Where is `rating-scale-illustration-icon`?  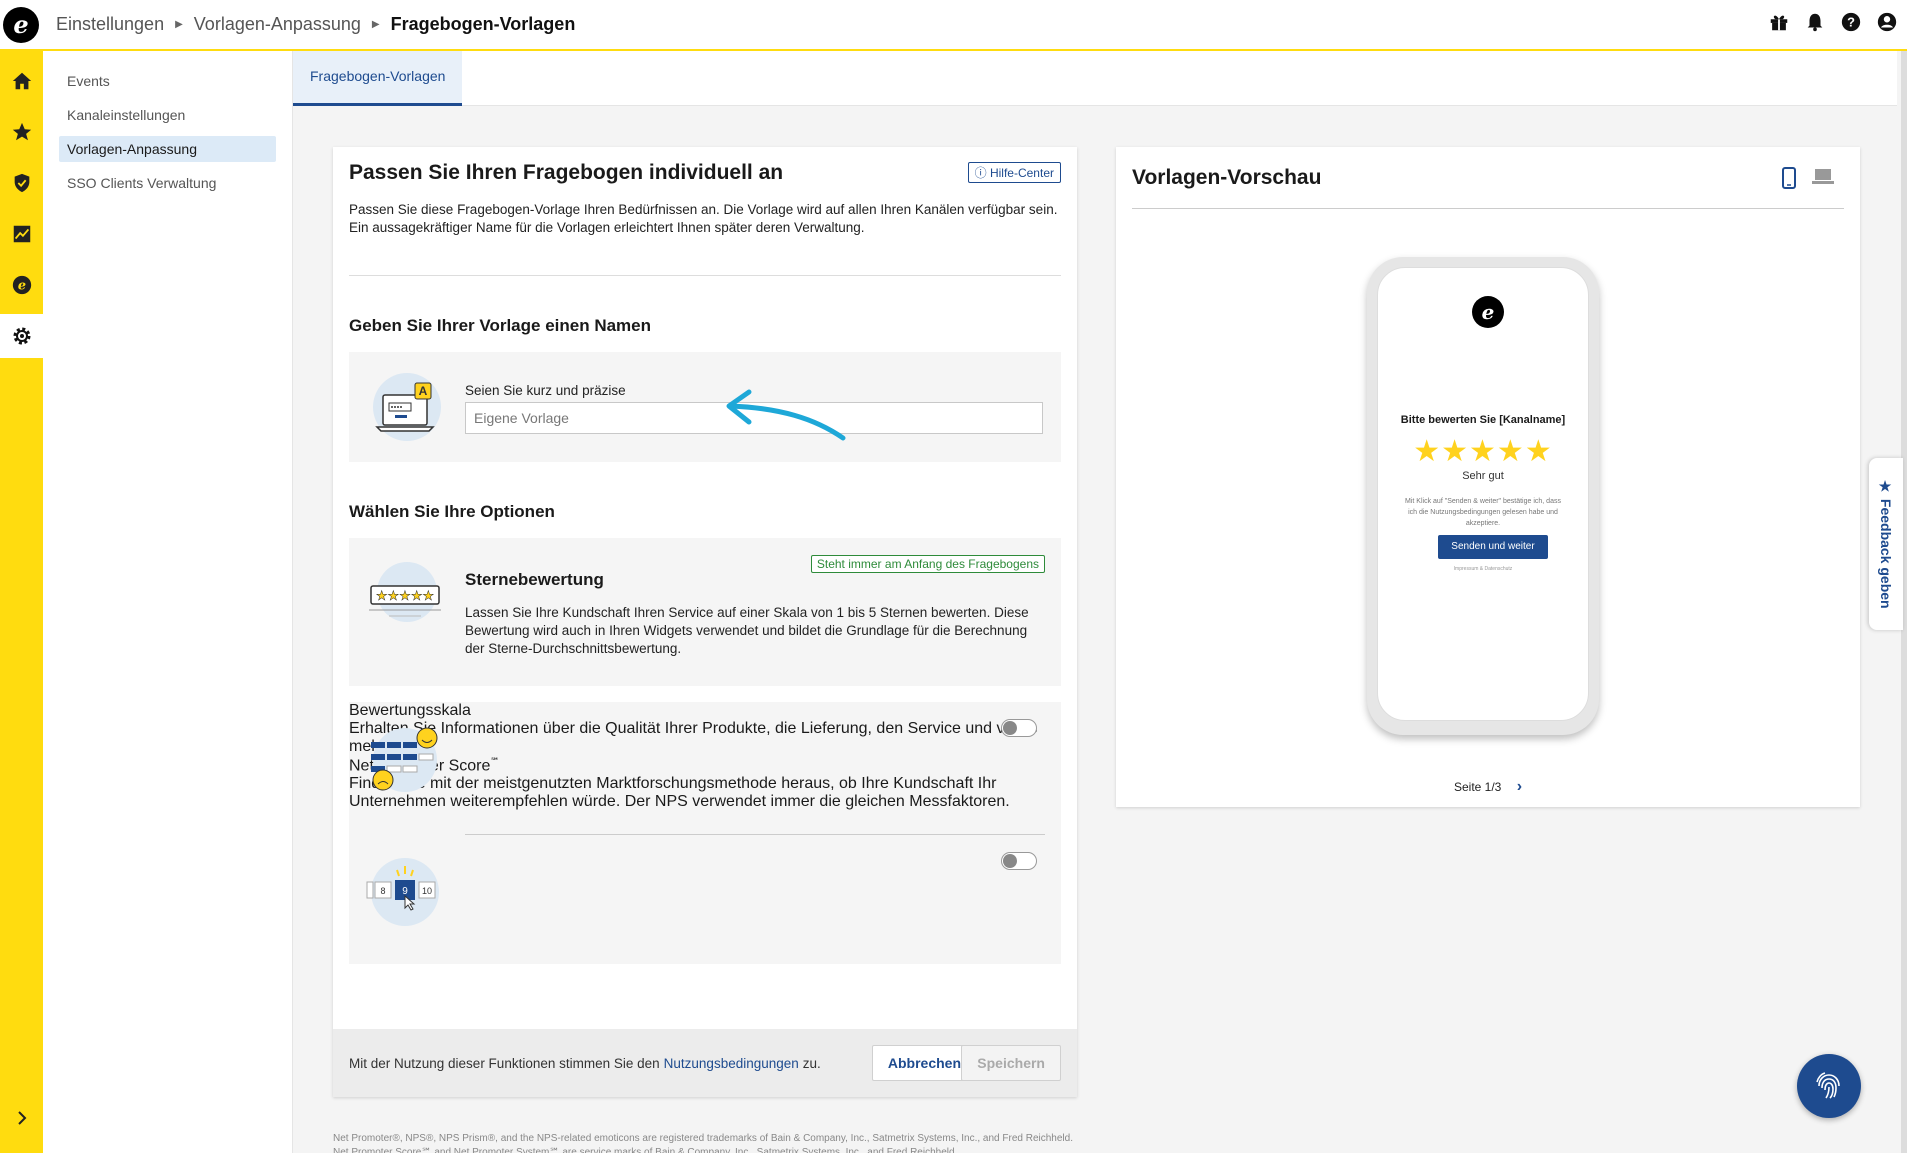 rating-scale-illustration-icon is located at coordinates (405, 760).